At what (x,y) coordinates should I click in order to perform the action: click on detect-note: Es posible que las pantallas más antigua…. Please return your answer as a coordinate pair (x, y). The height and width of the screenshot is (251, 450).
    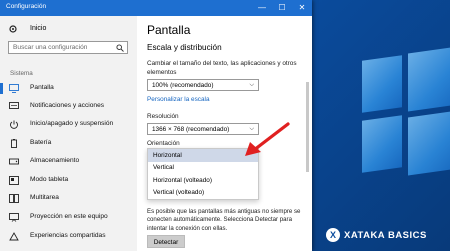
    Looking at the image, I should click on (224, 220).